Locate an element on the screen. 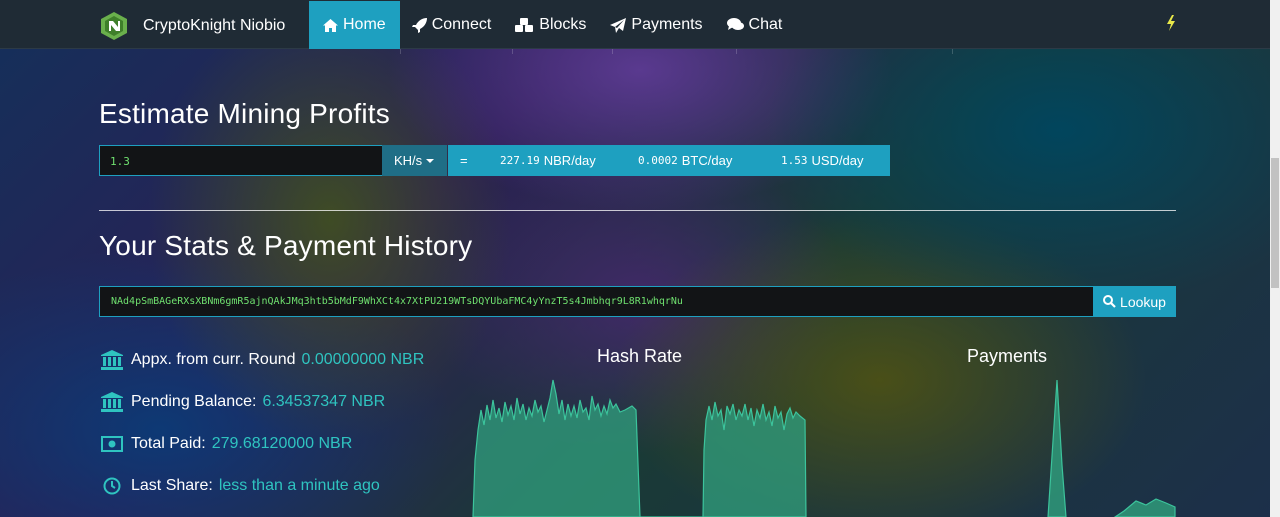 This screenshot has height=517, width=1280. page-scrollbar is located at coordinates (1275, 258).